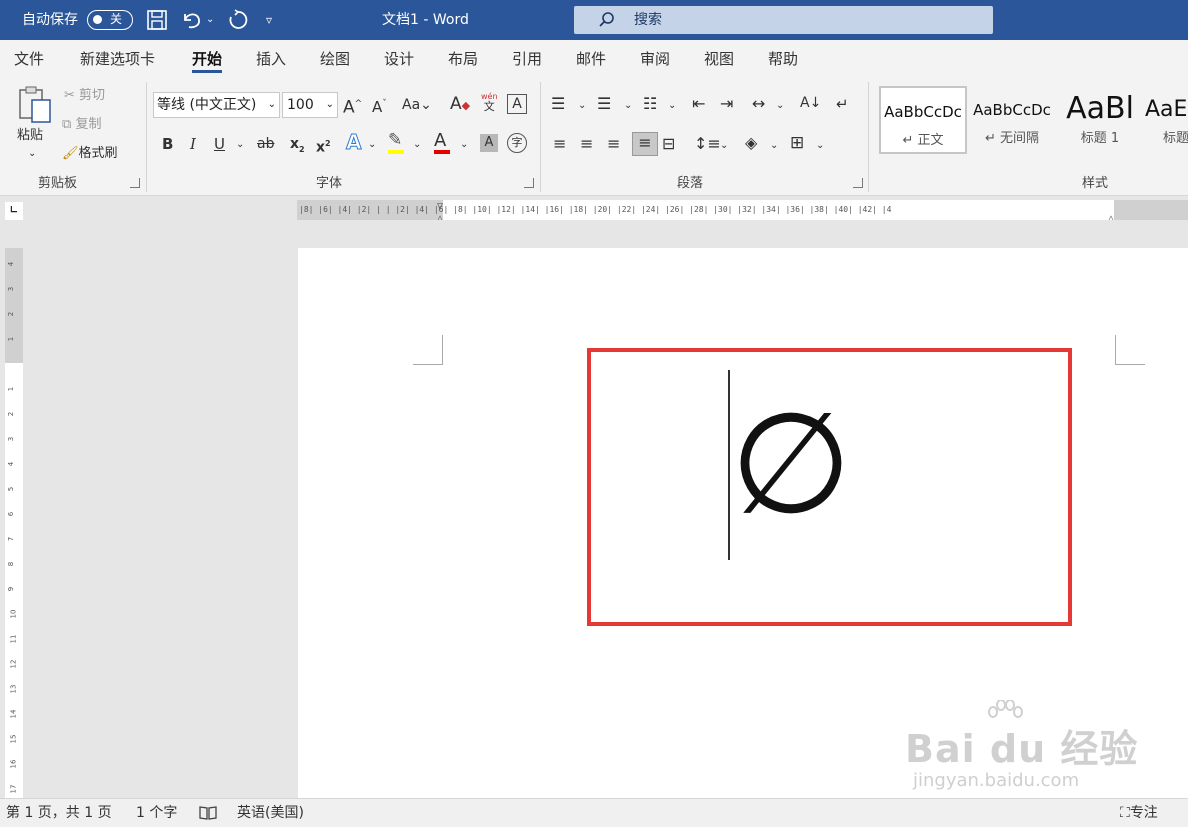 This screenshot has height=827, width=1188. I want to click on font-dialog-launcher-icon, so click(529, 183).